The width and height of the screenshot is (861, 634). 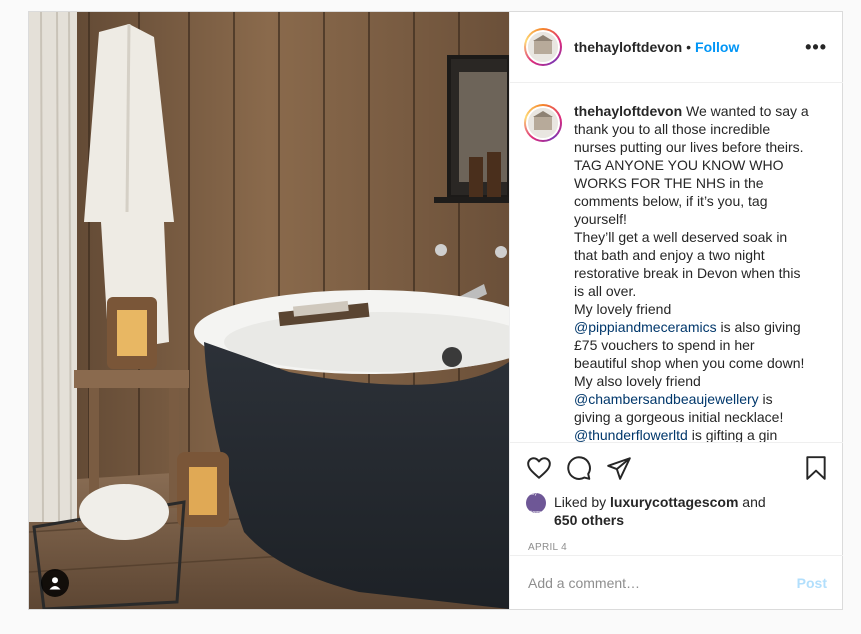 I want to click on liker-username: luxurycottagescom, so click(x=674, y=502).